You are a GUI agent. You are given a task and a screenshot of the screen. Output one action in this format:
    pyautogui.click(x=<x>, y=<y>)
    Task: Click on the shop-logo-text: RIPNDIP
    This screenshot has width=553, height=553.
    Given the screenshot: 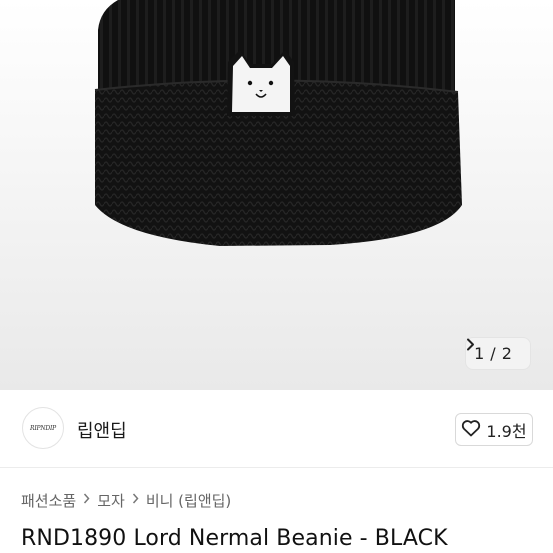 What is the action you would take?
    pyautogui.click(x=43, y=428)
    